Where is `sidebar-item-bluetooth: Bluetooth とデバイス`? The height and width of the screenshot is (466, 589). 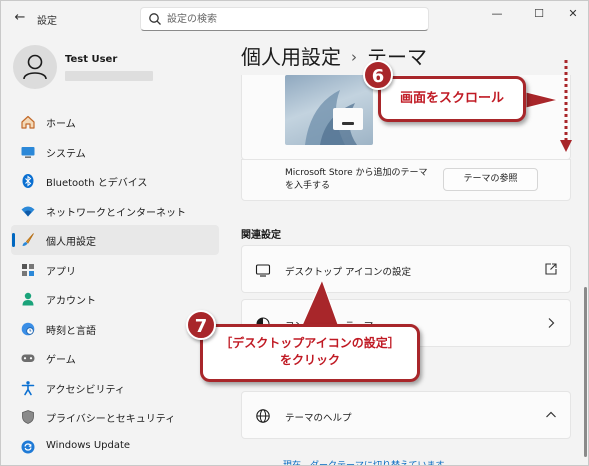 sidebar-item-bluetooth: Bluetooth とデバイス is located at coordinates (115, 181).